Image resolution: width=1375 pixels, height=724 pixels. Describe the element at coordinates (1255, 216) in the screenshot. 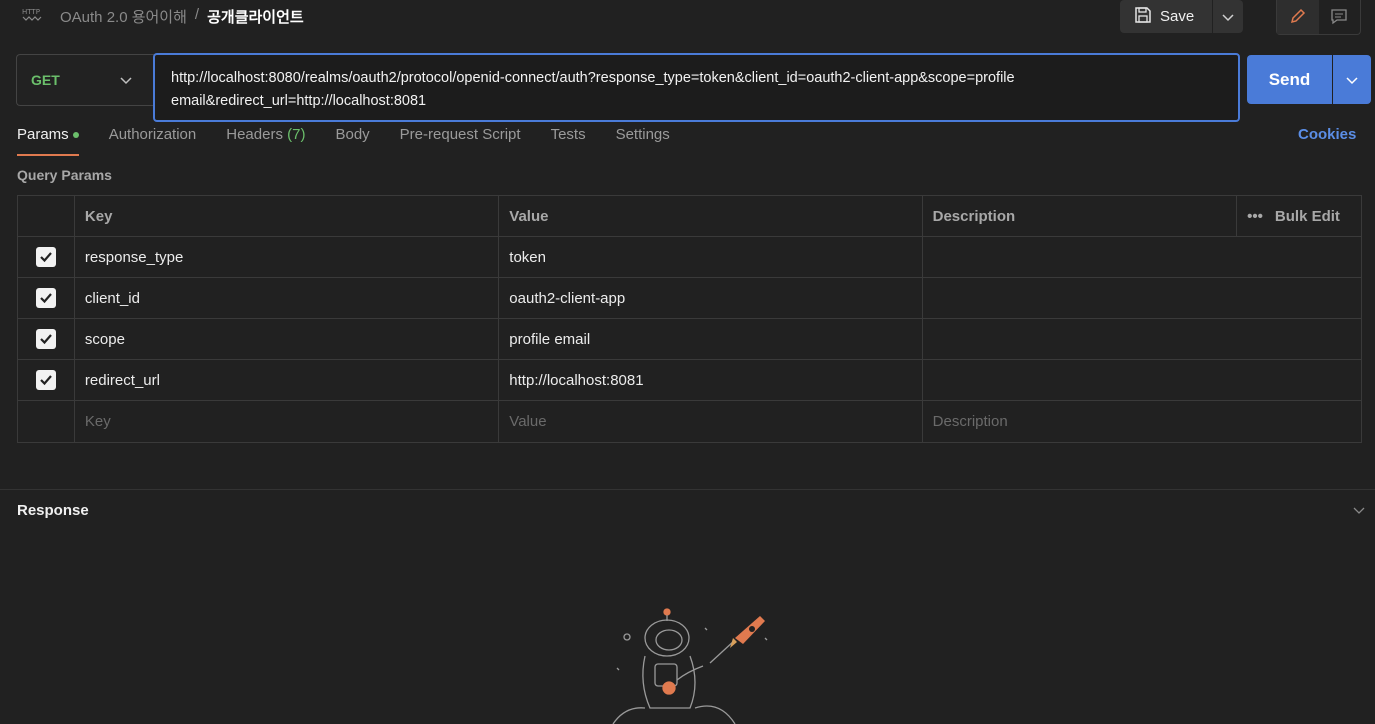

I see `more-options-icon: •••` at that location.